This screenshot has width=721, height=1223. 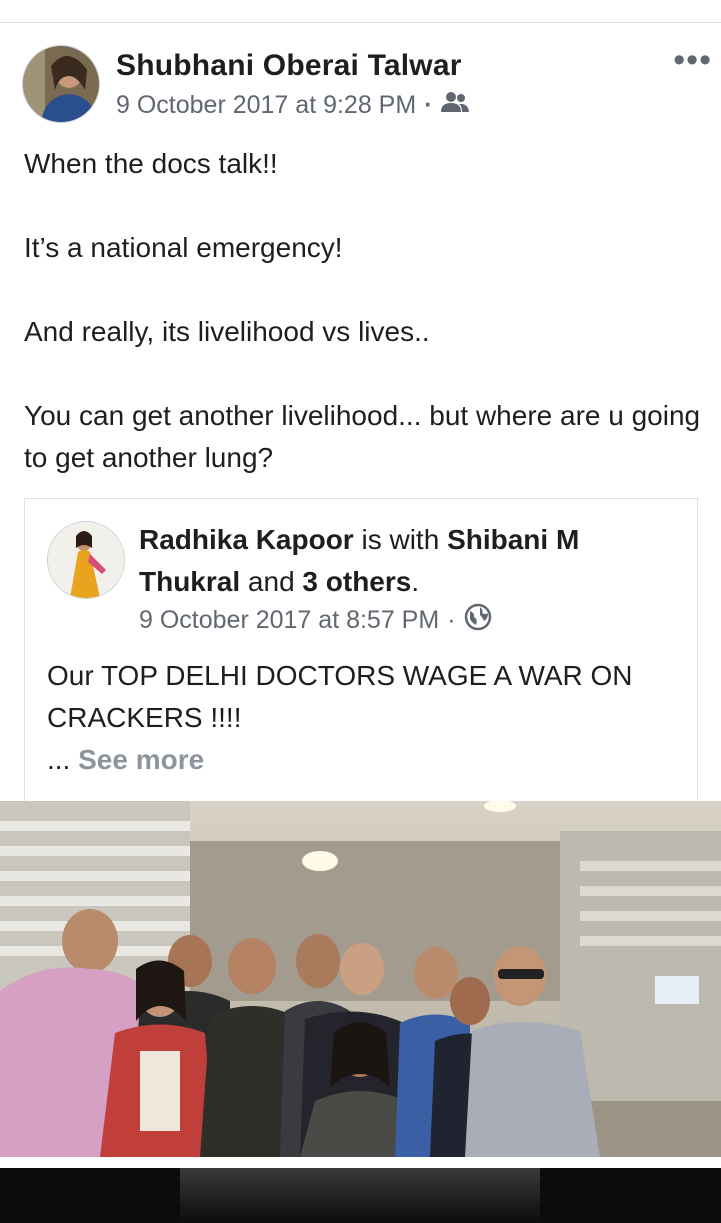 What do you see at coordinates (151, 163) in the screenshot?
I see `post-paragraph: When the docs talk!!` at bounding box center [151, 163].